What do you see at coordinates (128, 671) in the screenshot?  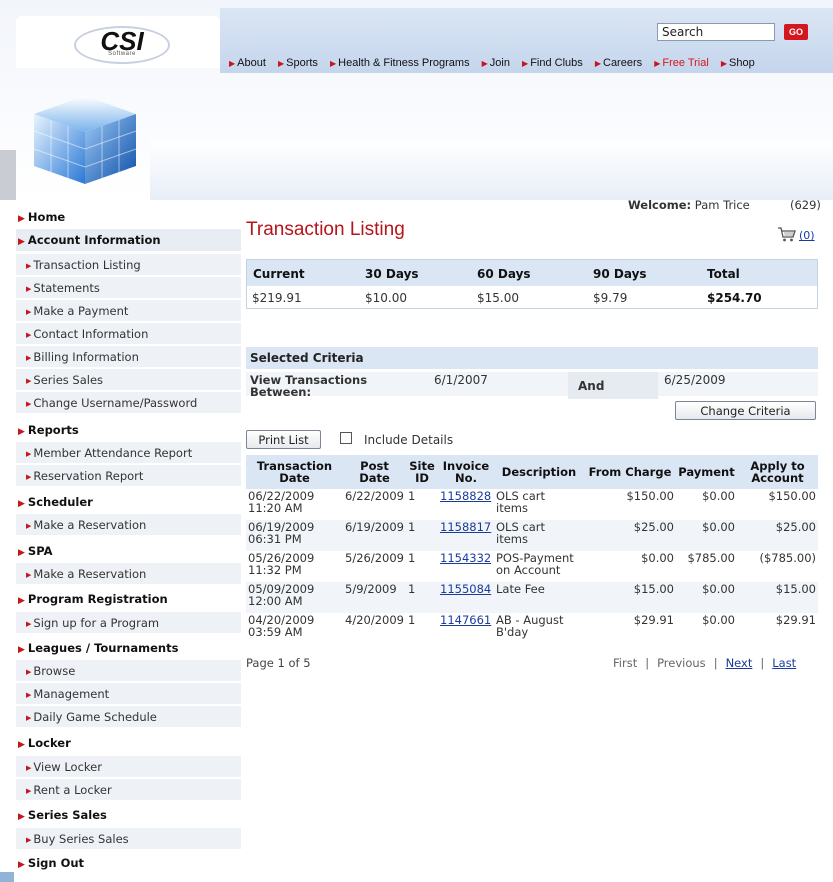 I see `sidebar-item-browse: ▶ Browse` at bounding box center [128, 671].